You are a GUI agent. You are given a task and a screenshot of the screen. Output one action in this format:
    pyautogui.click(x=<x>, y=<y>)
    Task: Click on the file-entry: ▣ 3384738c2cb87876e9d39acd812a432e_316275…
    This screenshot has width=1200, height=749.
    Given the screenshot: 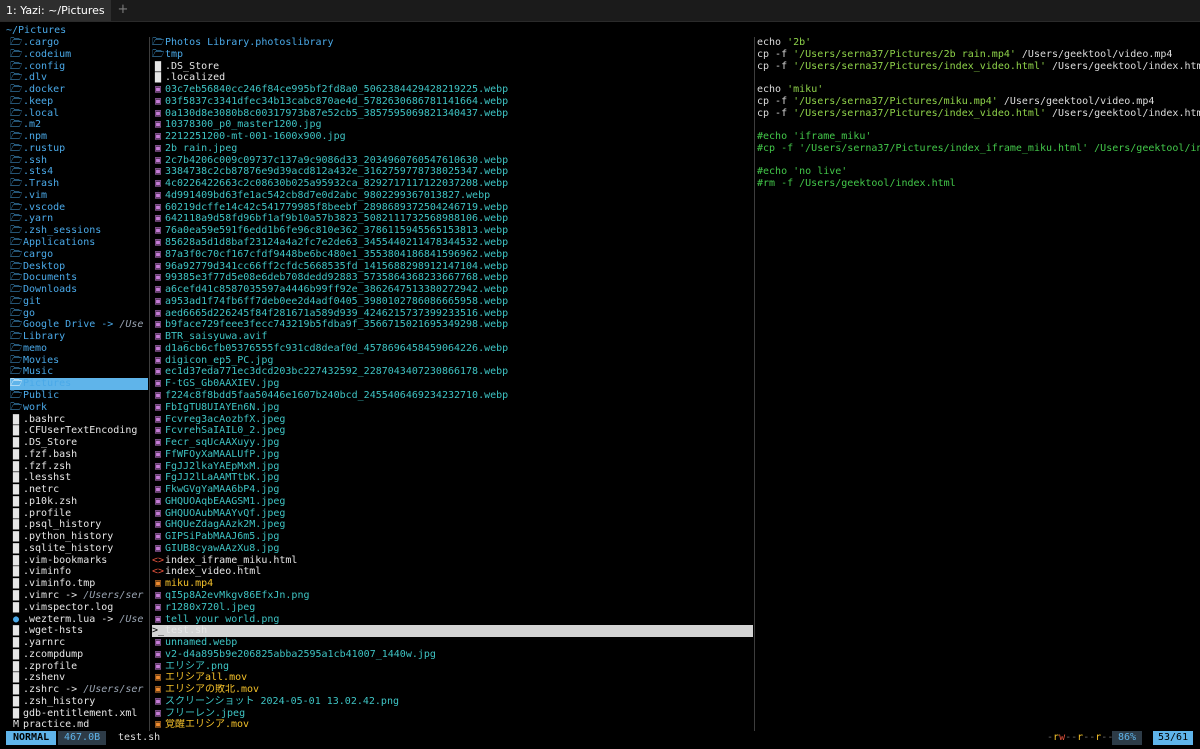 What is the action you would take?
    pyautogui.click(x=452, y=172)
    